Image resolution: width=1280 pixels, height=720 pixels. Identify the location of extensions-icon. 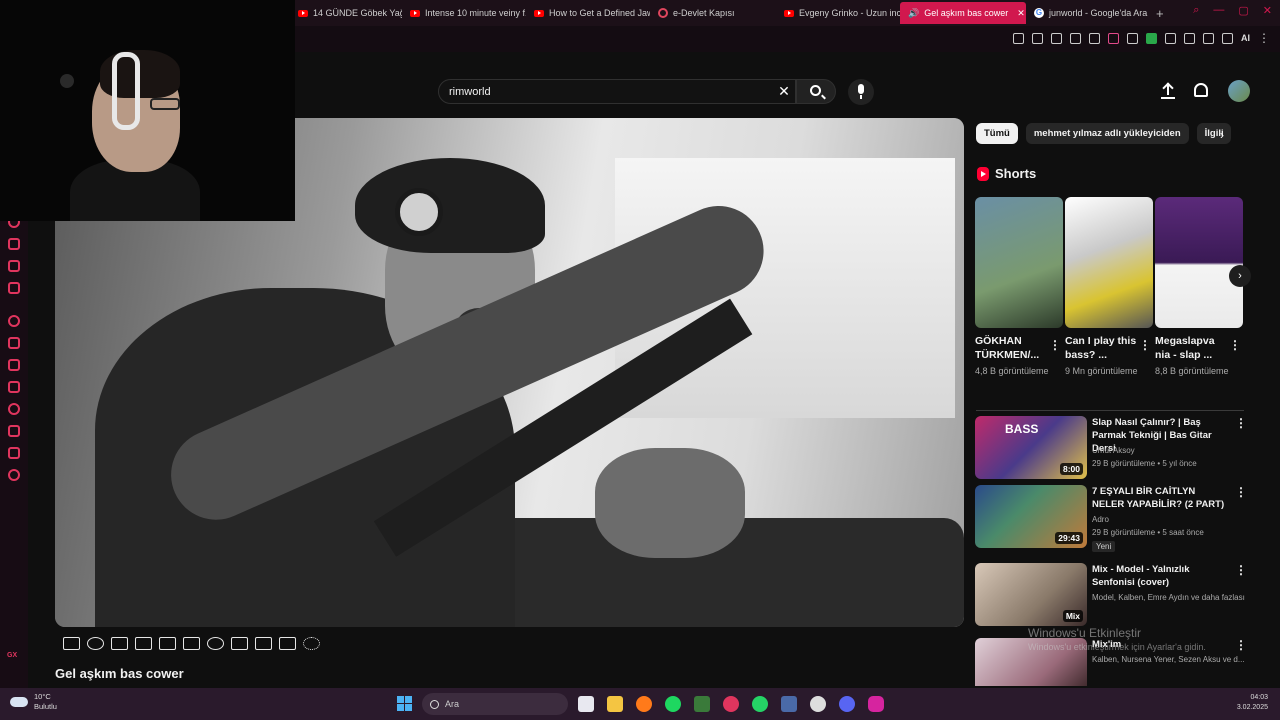
(14, 453).